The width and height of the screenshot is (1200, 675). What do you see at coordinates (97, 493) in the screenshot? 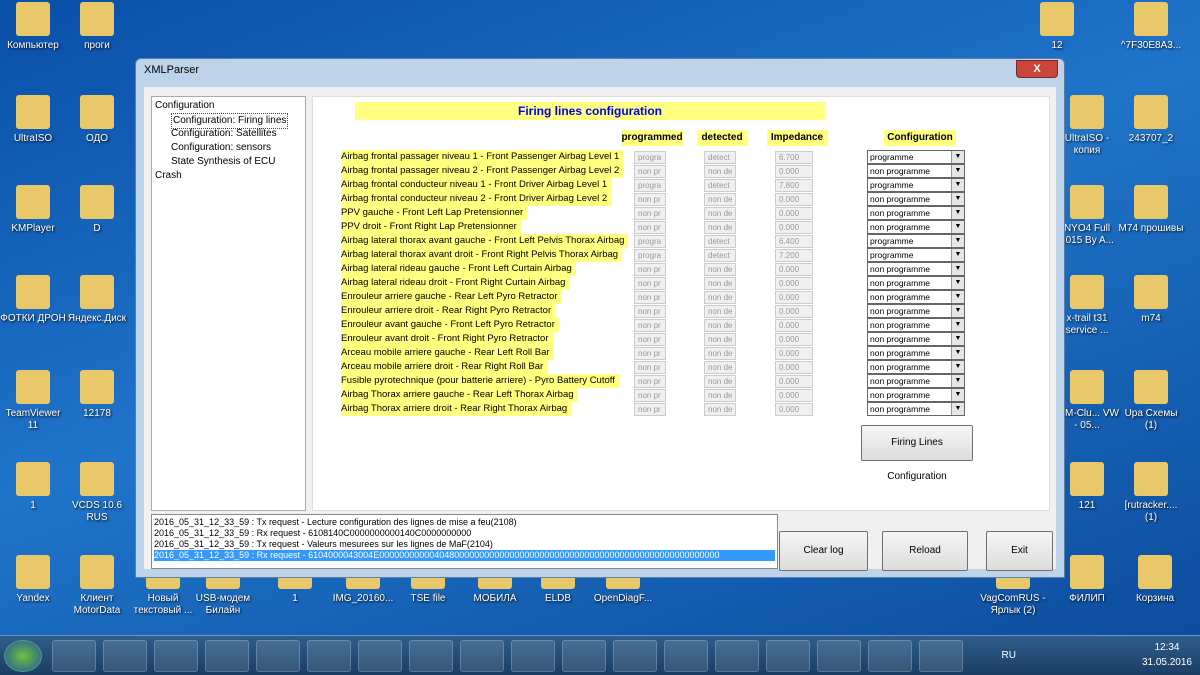
I see `desktop-icon: VCDS 10.6 RUS` at bounding box center [97, 493].